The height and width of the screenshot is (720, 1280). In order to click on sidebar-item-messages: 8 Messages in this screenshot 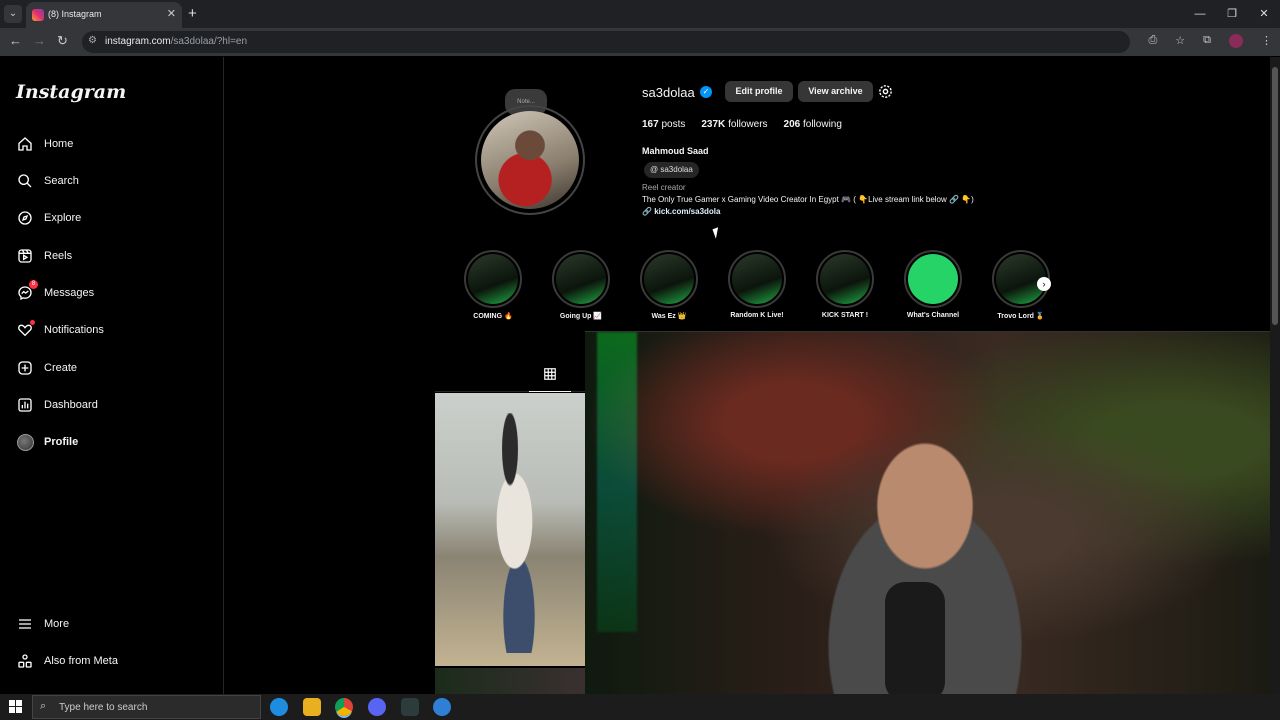, I will do `click(55, 292)`.